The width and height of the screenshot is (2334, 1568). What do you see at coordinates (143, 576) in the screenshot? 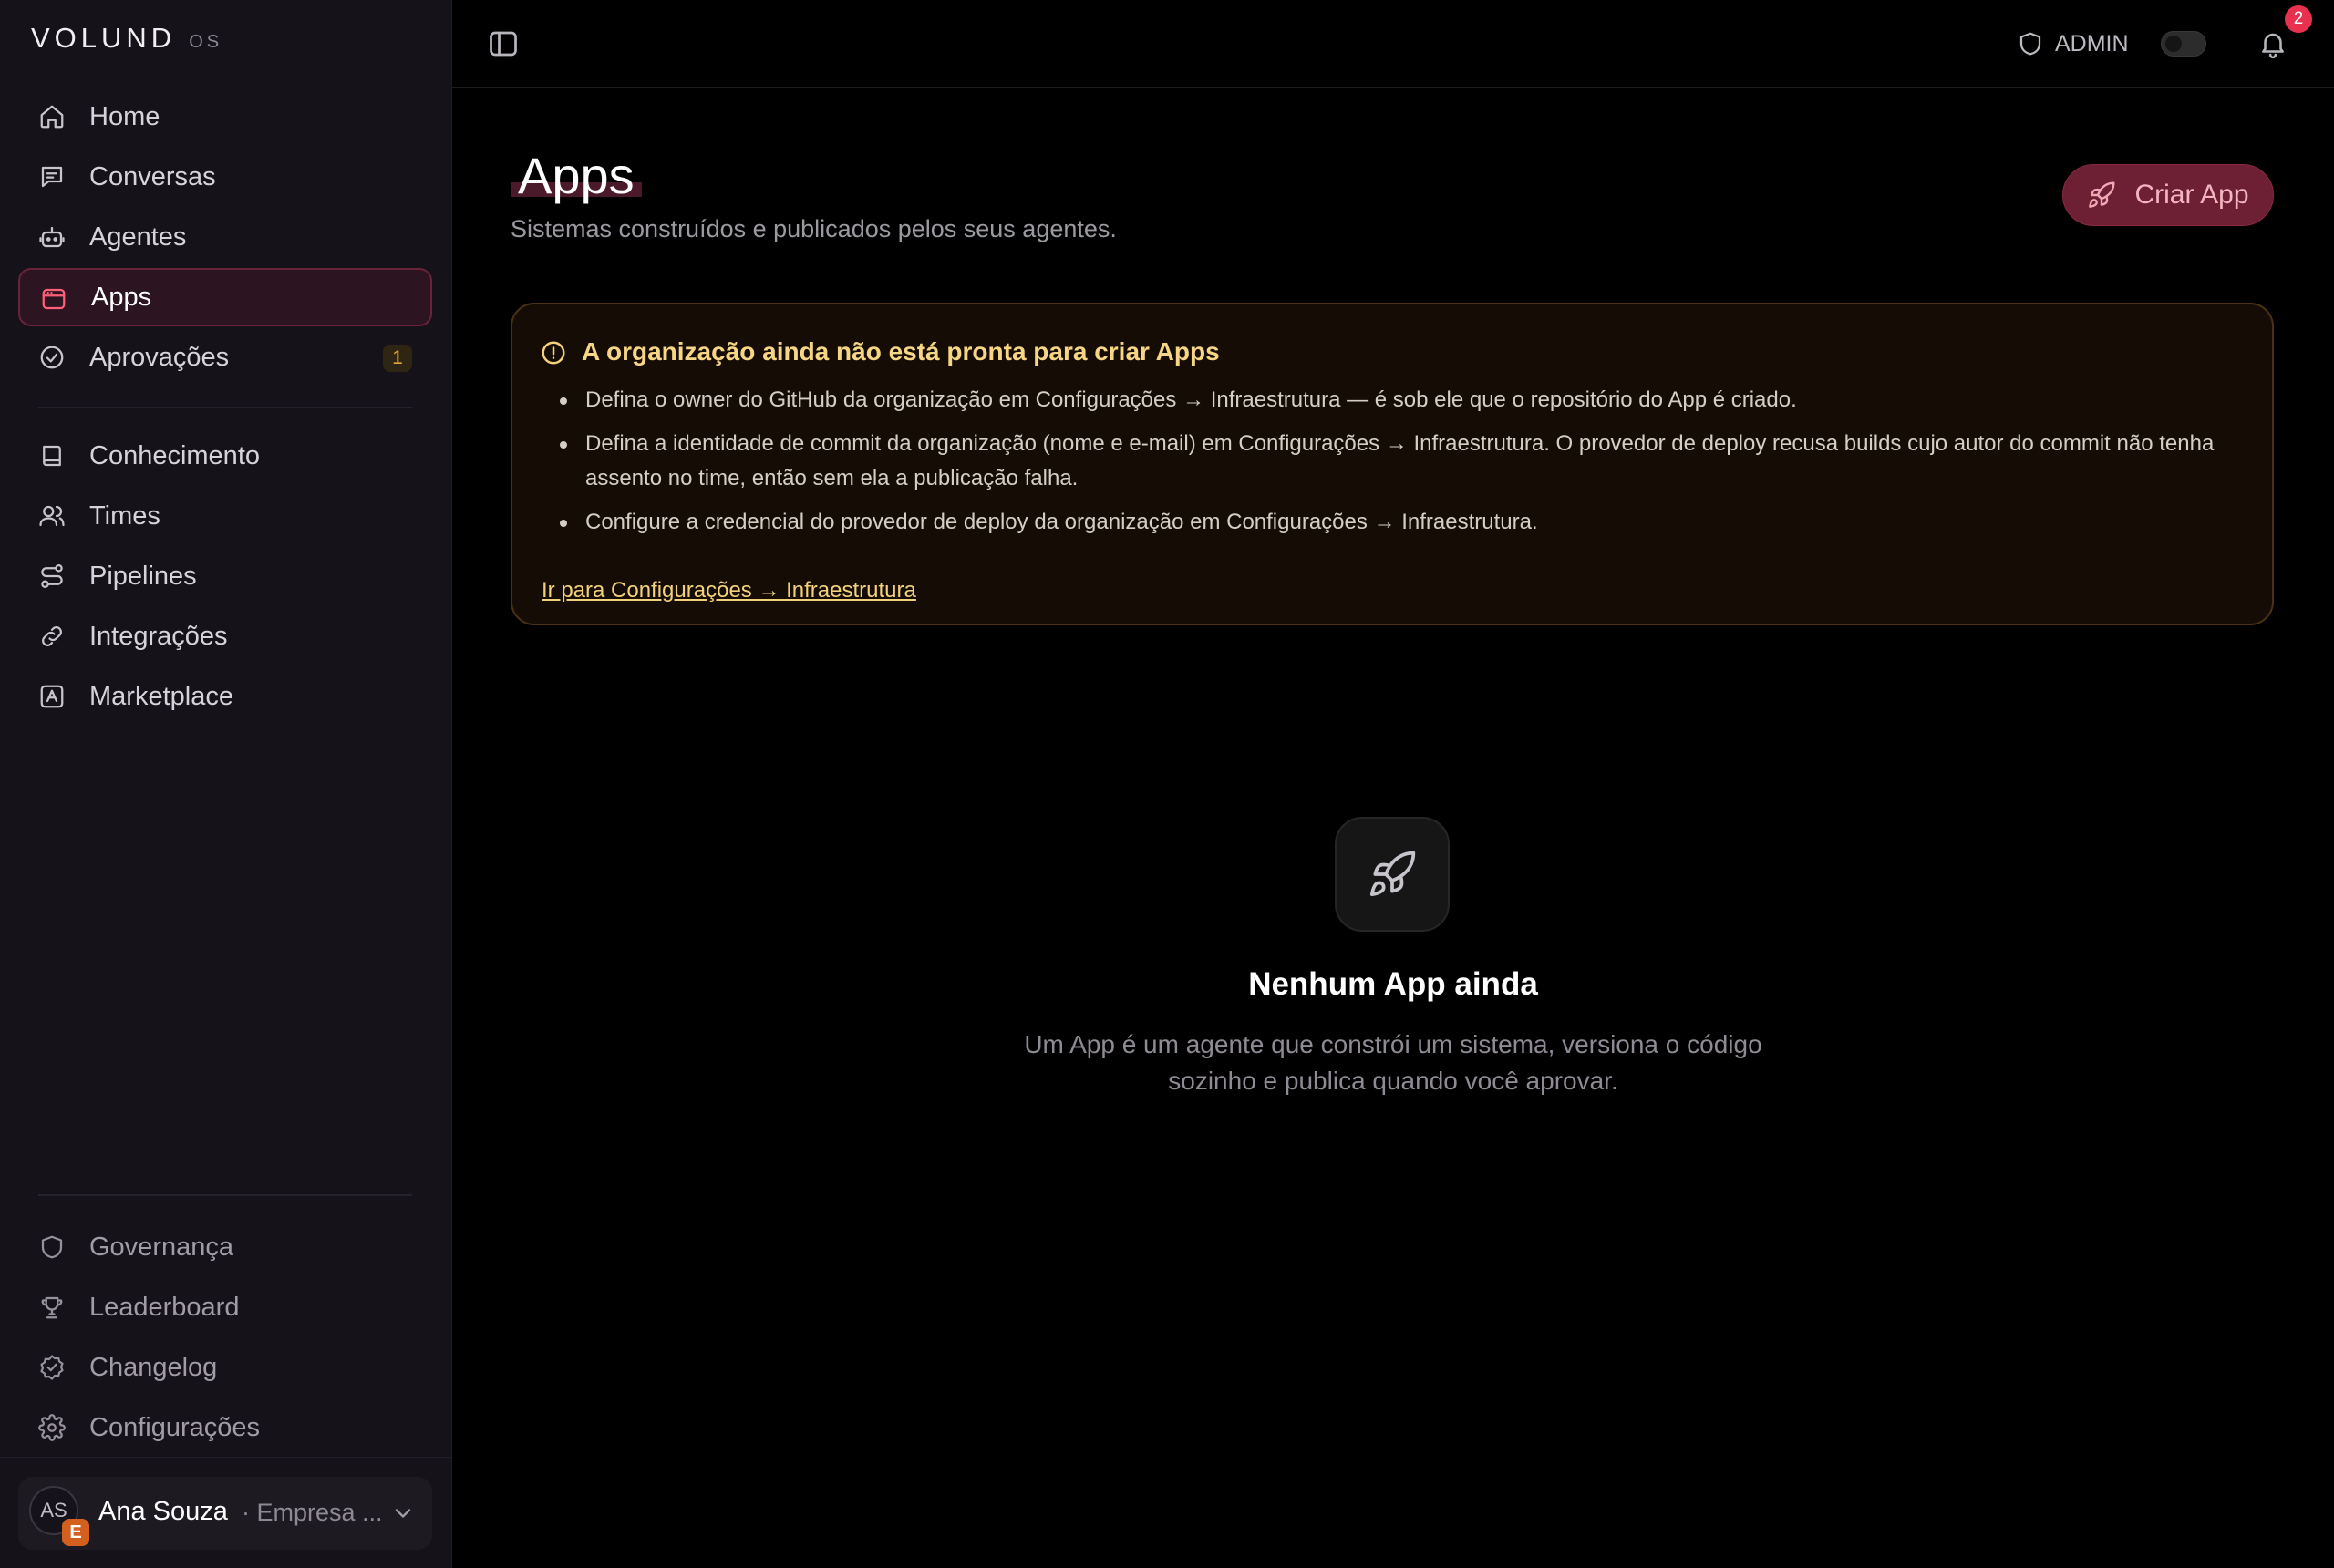
I see `sidebar-item-label: Pipelines` at bounding box center [143, 576].